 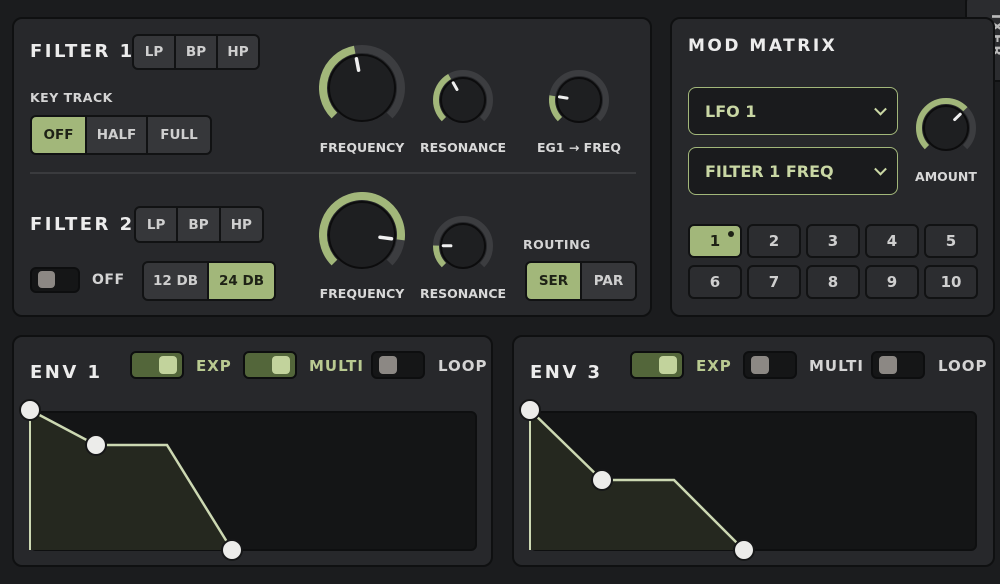 I want to click on mod-slot-10: 10, so click(x=951, y=282).